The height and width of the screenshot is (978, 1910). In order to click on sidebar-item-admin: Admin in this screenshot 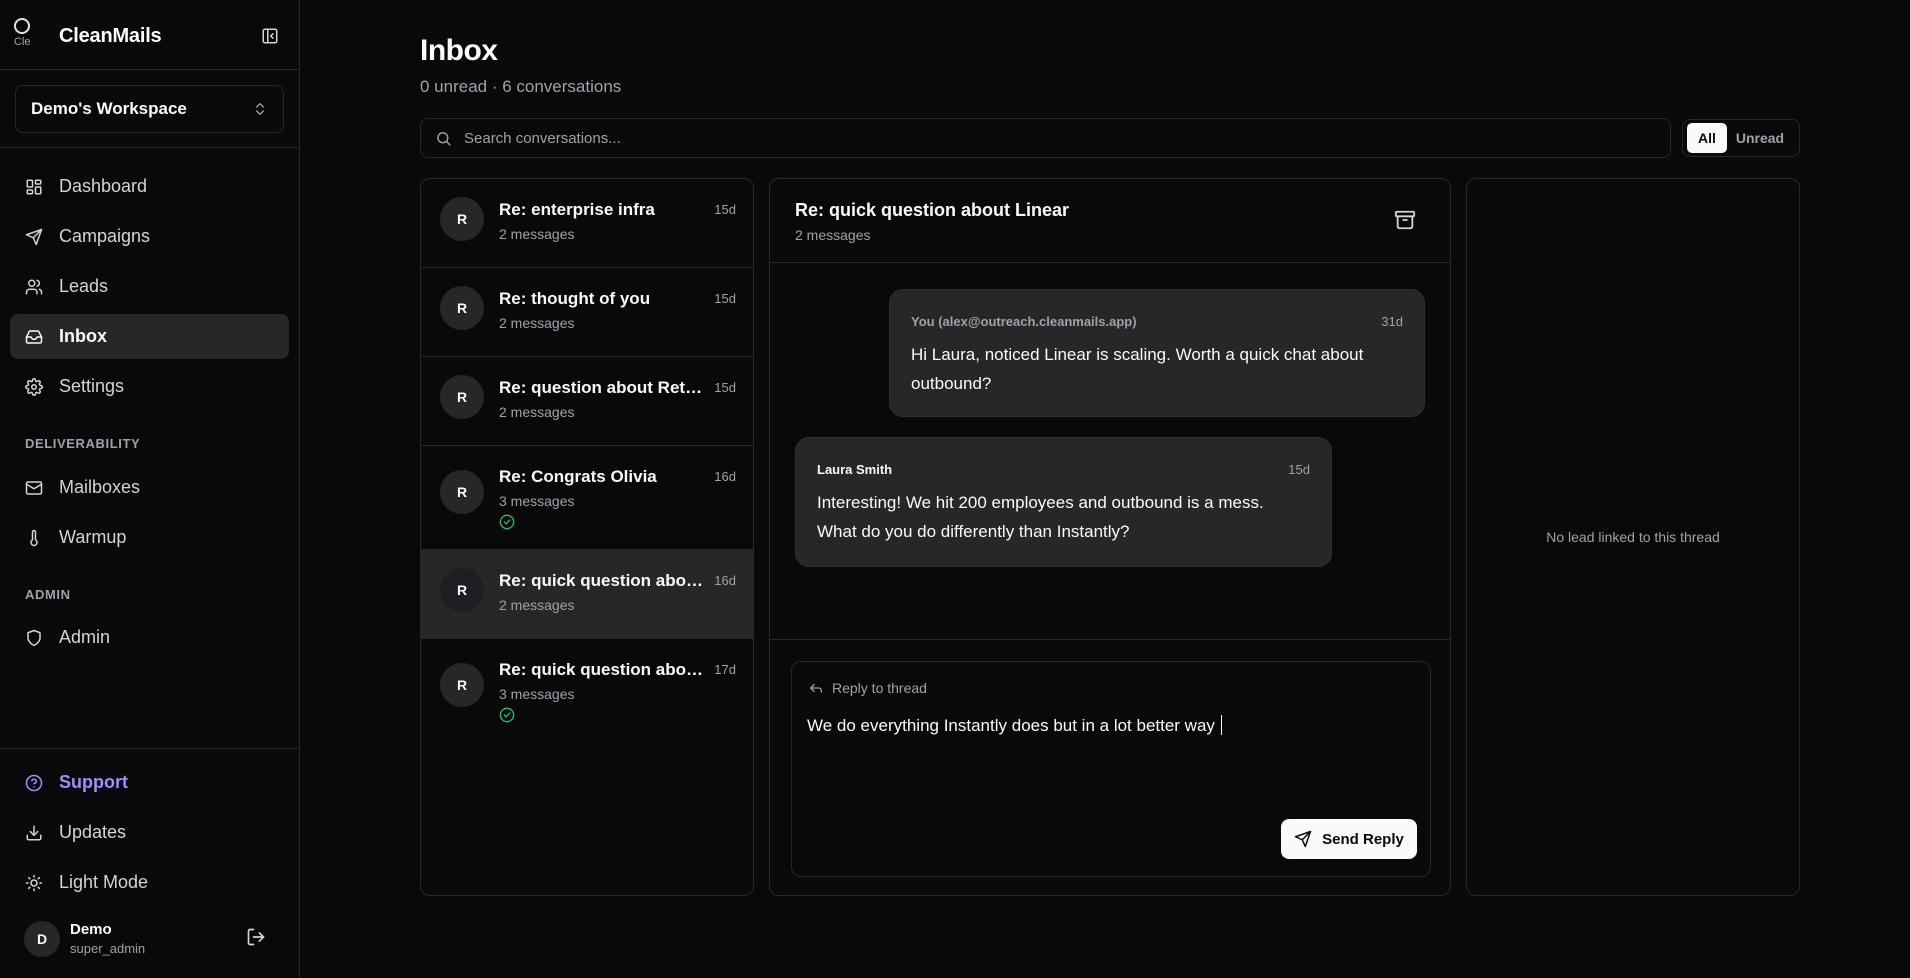, I will do `click(149, 637)`.